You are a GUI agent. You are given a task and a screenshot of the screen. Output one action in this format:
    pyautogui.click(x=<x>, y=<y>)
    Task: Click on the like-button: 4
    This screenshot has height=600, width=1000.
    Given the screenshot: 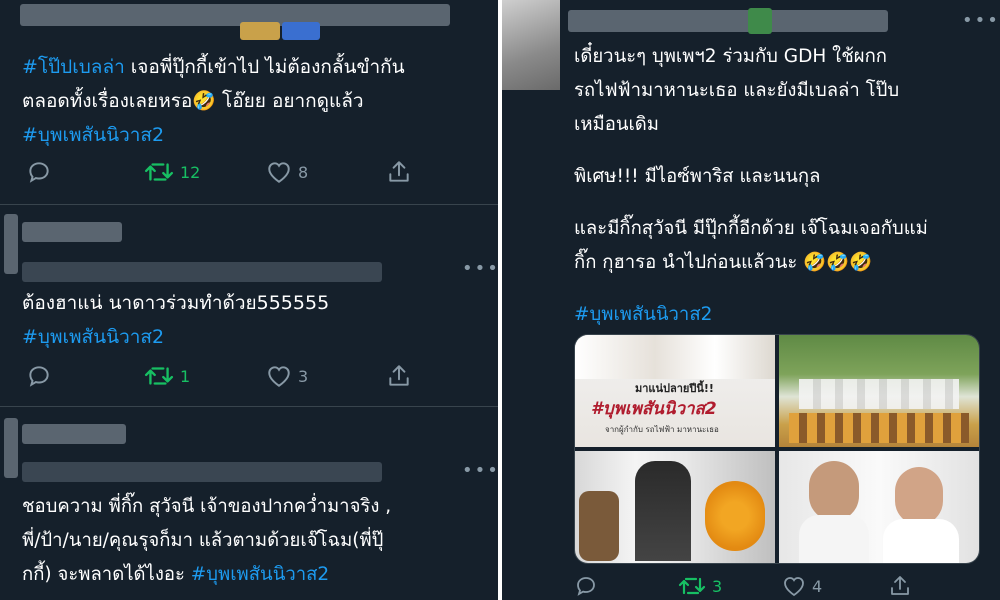 What is the action you would take?
    pyautogui.click(x=802, y=586)
    